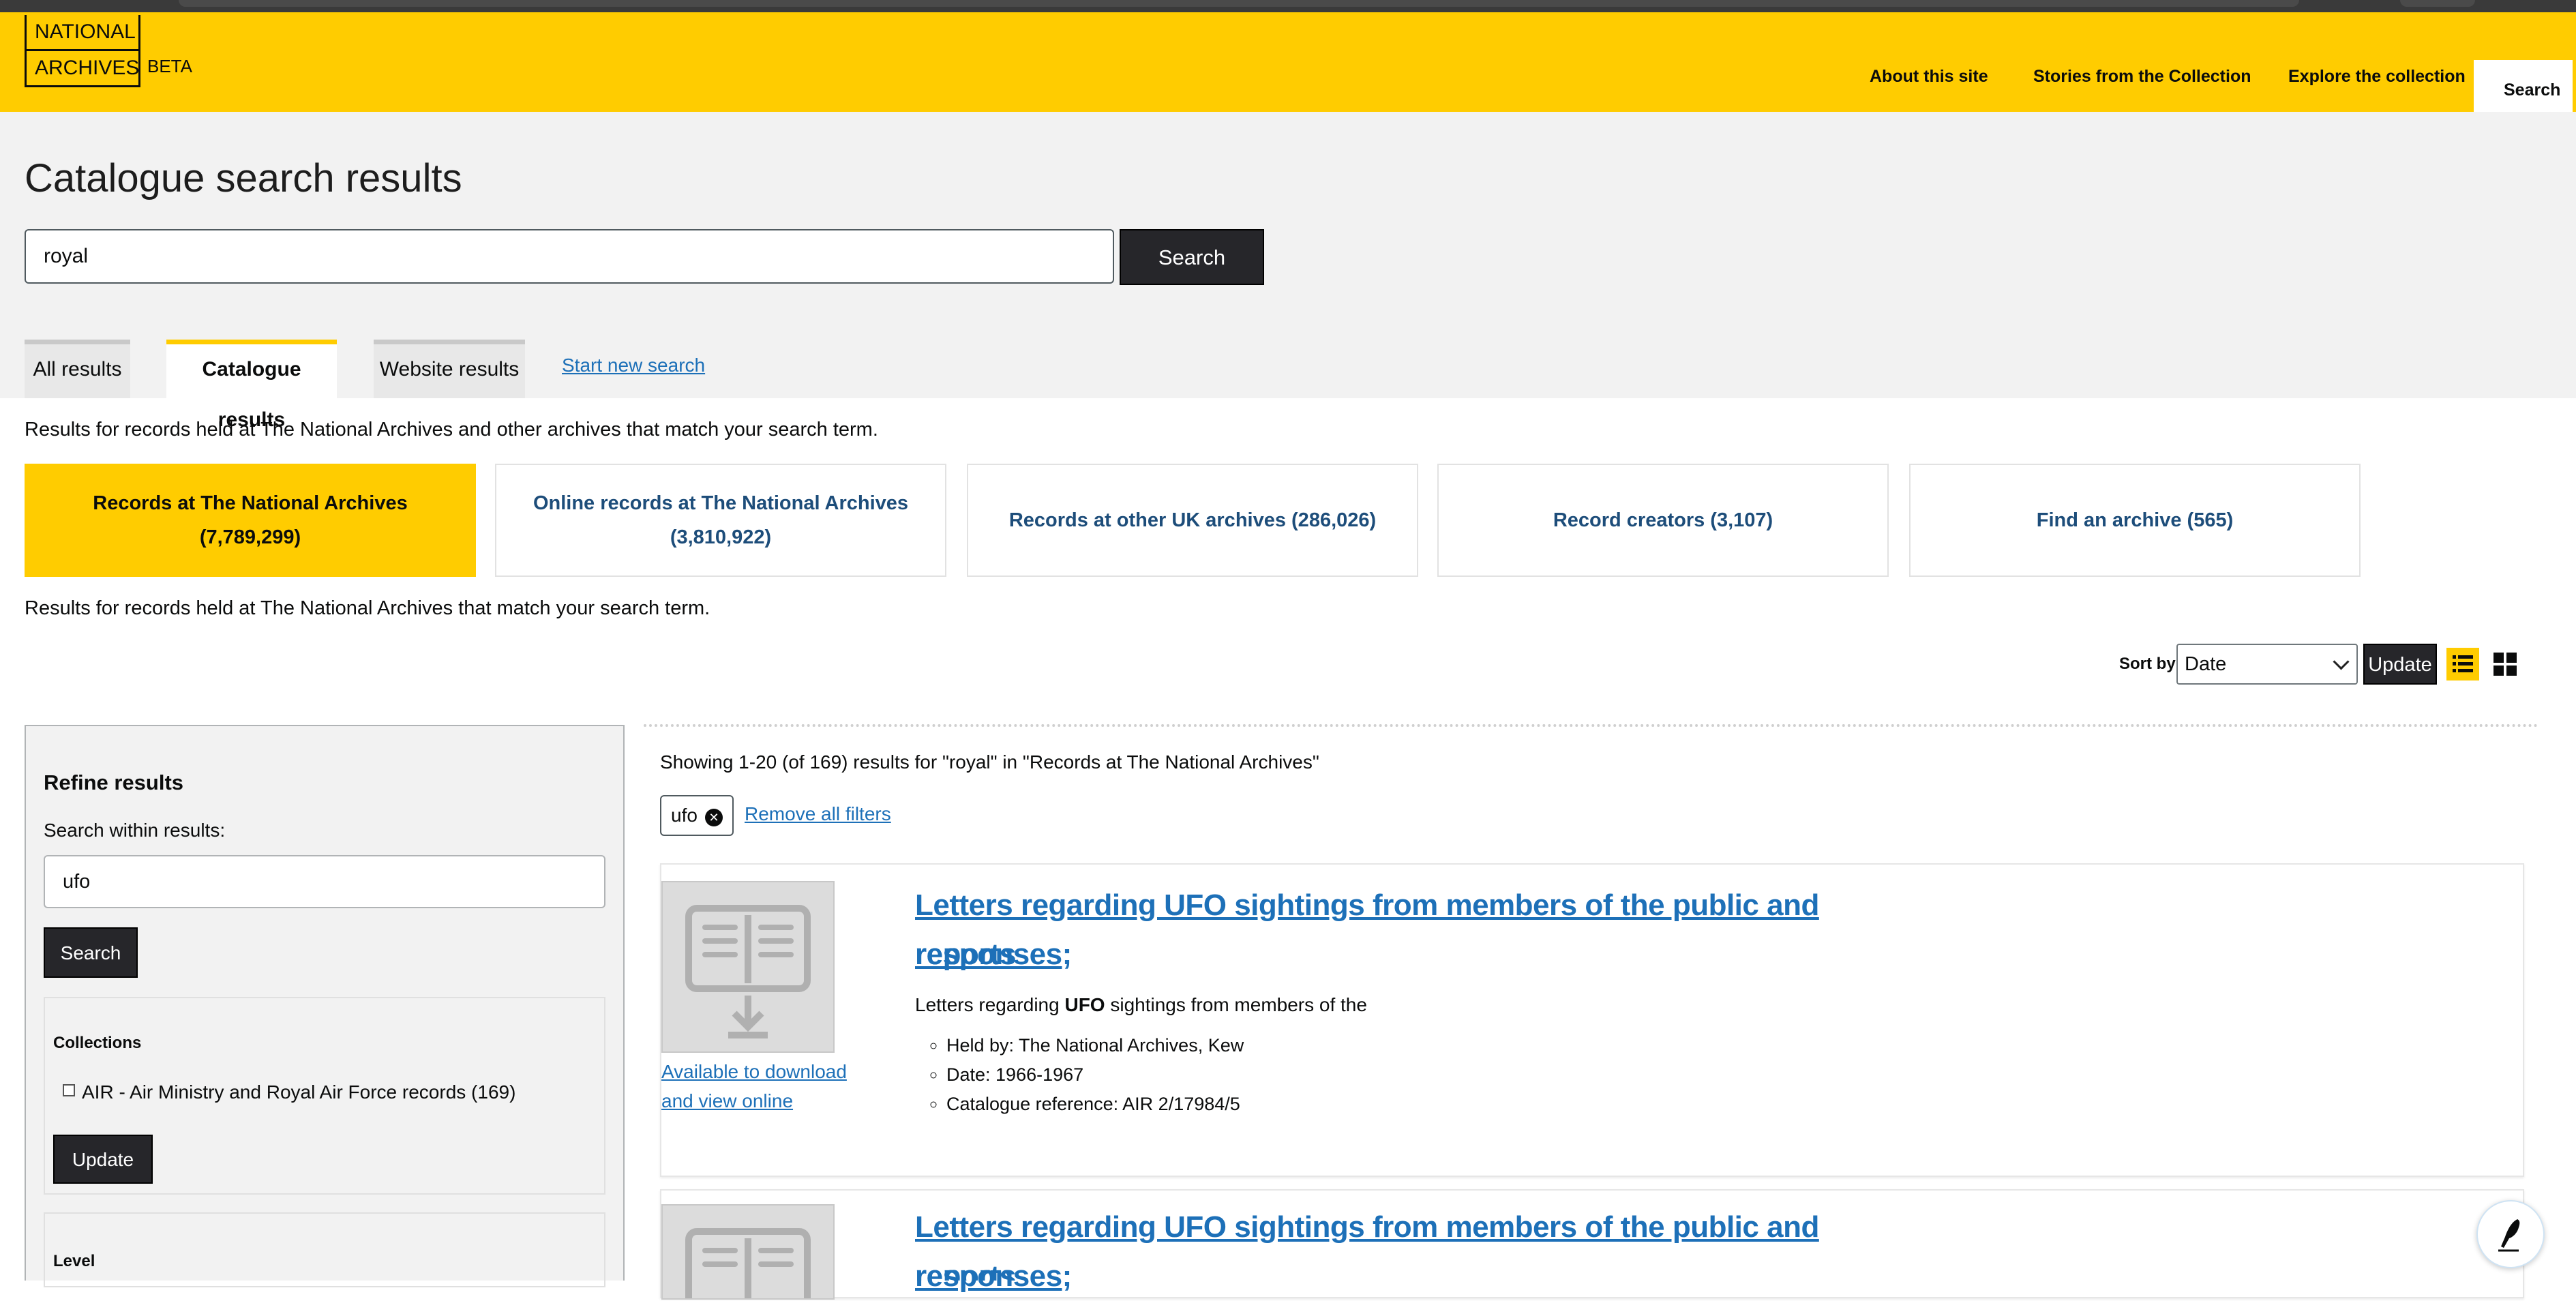  I want to click on nav-stories: Stories from the Collection, so click(2142, 77).